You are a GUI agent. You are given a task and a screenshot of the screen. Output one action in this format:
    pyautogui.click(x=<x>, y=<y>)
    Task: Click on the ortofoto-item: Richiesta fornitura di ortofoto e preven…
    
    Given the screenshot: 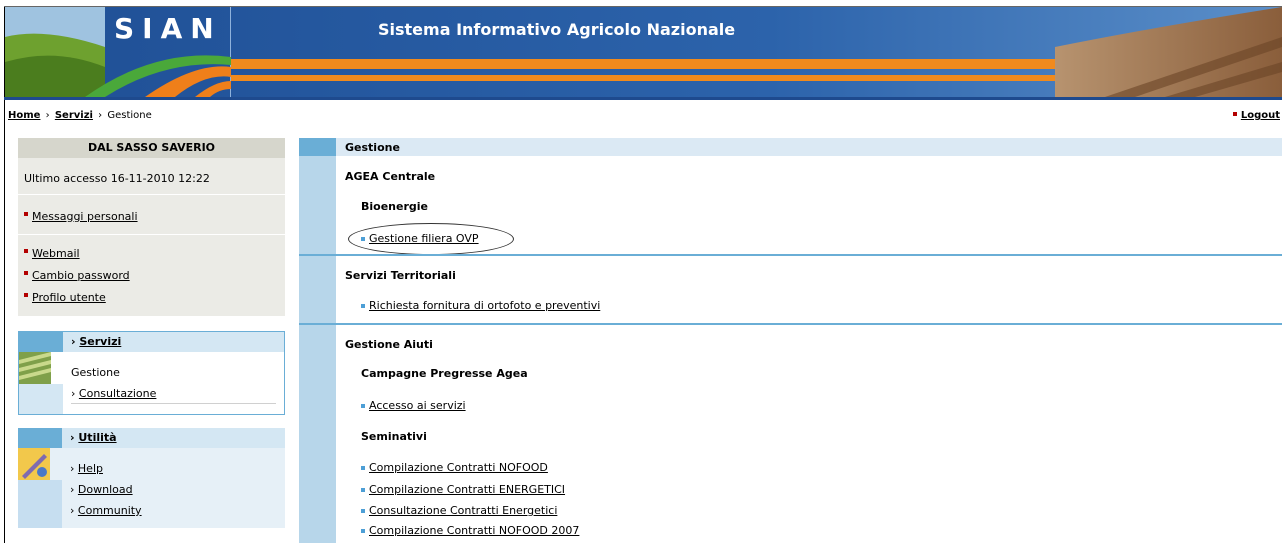 What is the action you would take?
    pyautogui.click(x=480, y=305)
    